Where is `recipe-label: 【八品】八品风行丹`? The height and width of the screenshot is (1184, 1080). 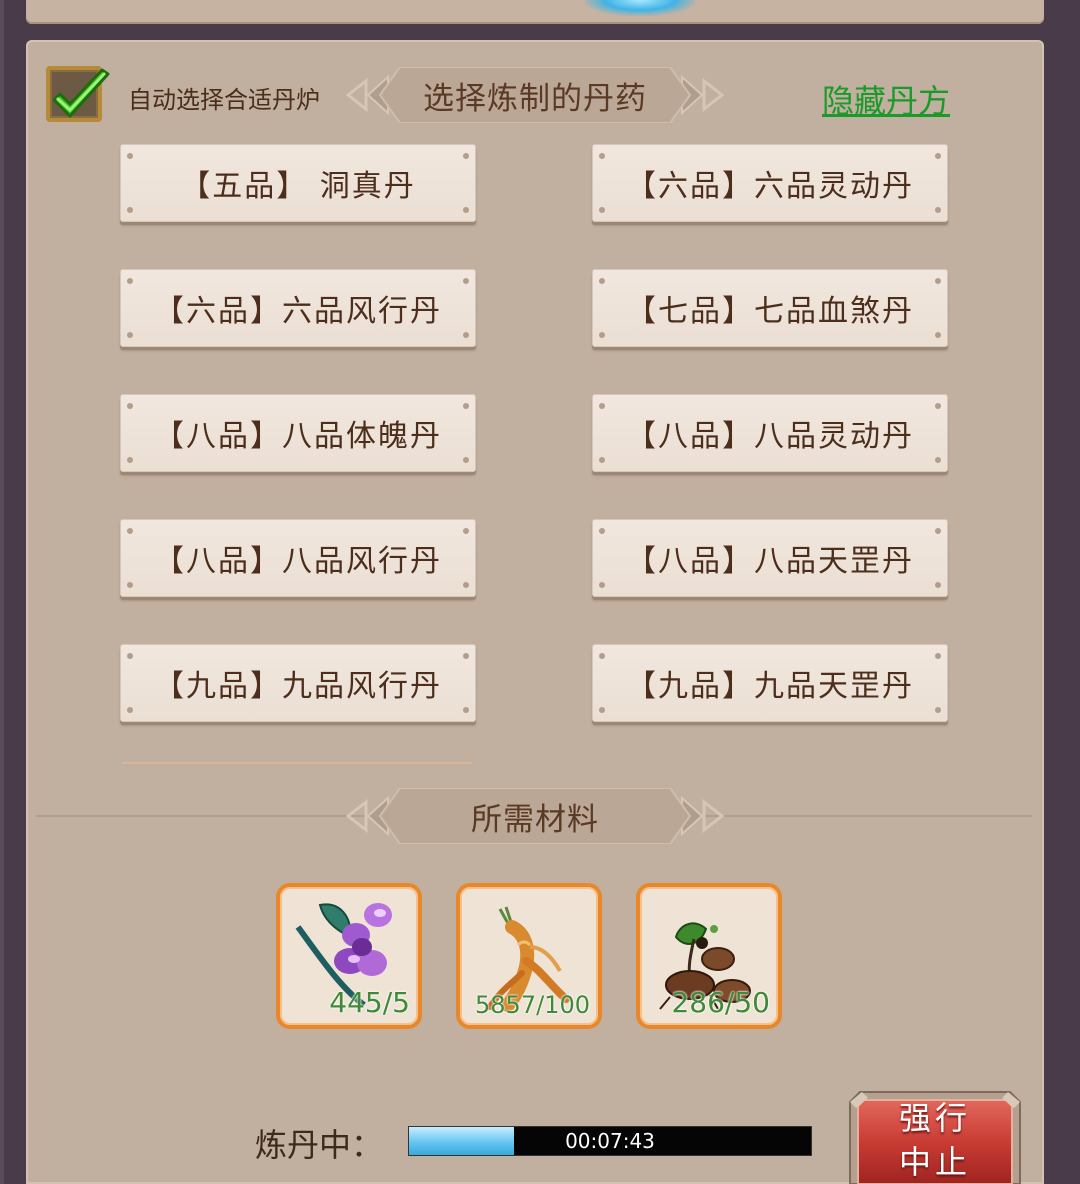 recipe-label: 【八品】八品风行丹 is located at coordinates (298, 561).